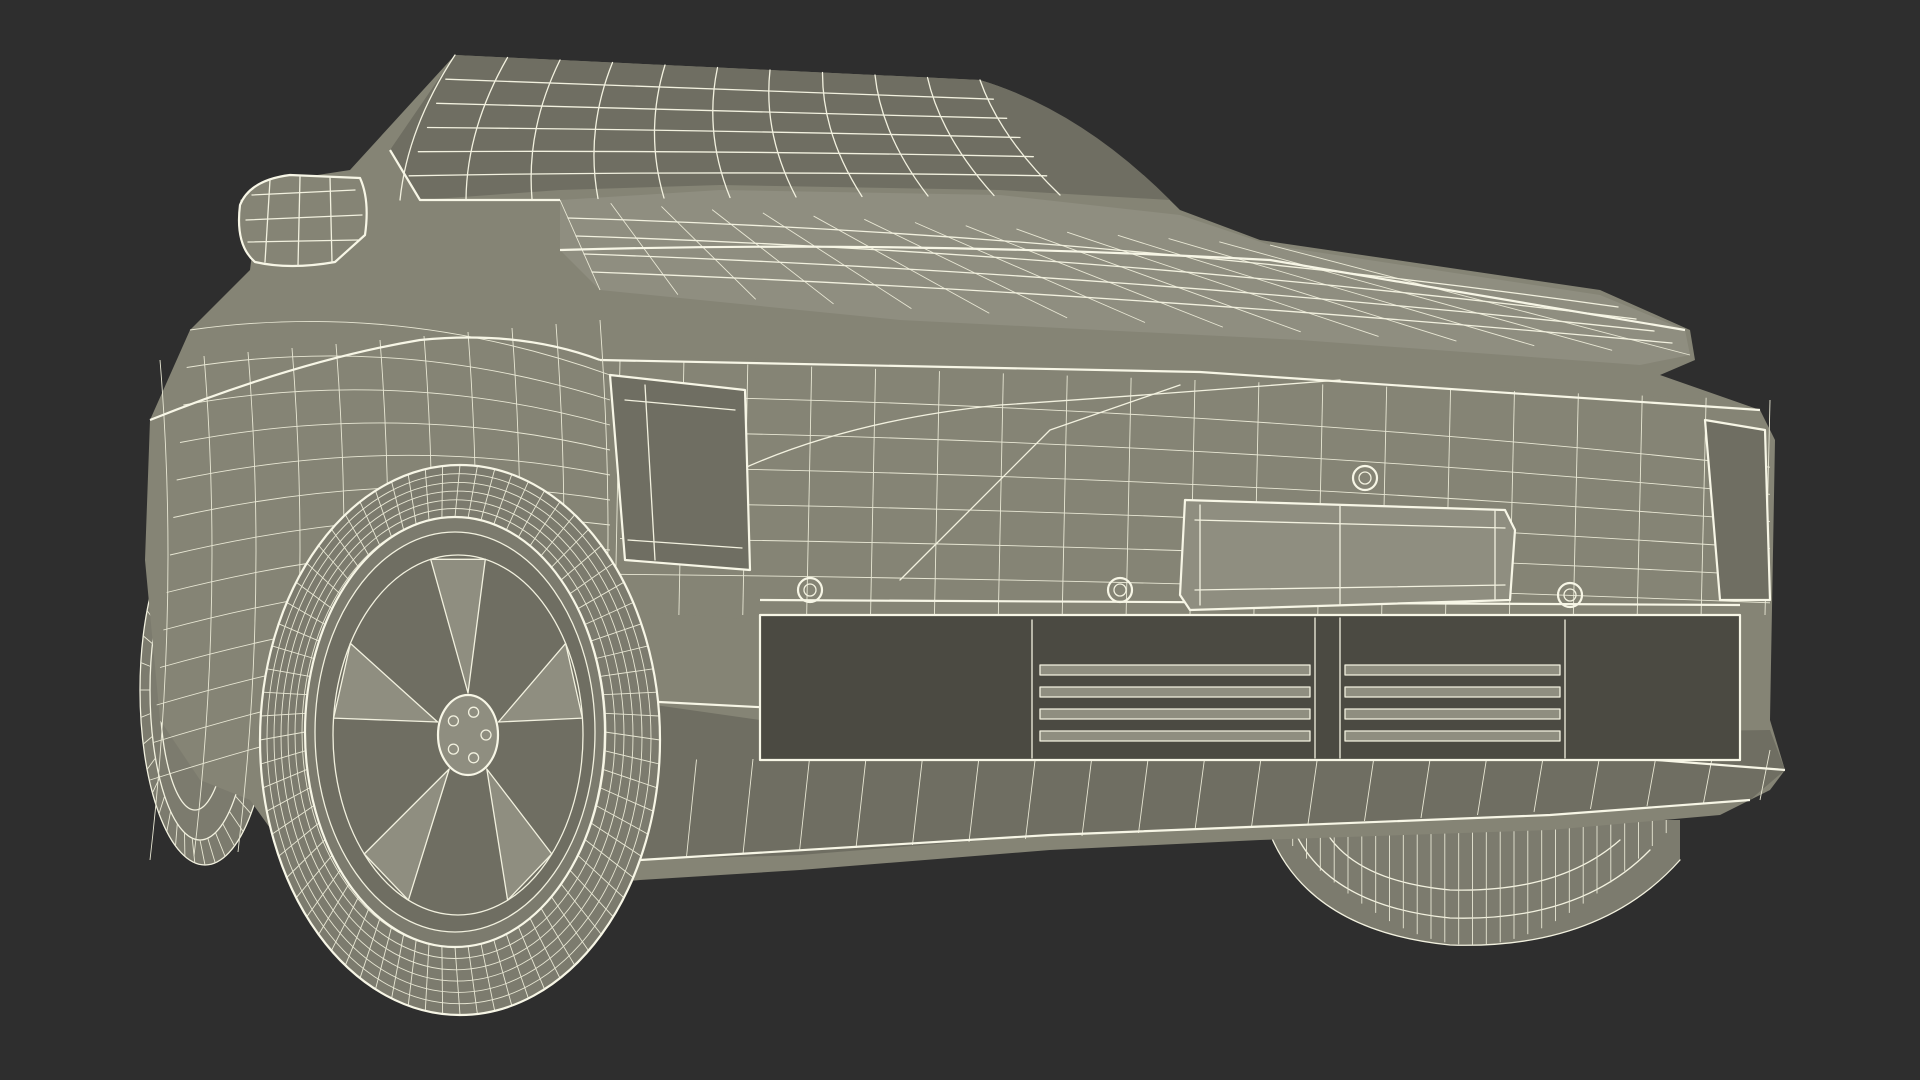 The width and height of the screenshot is (1920, 1080). What do you see at coordinates (1472, 882) in the screenshot?
I see `rear-right-wheel` at bounding box center [1472, 882].